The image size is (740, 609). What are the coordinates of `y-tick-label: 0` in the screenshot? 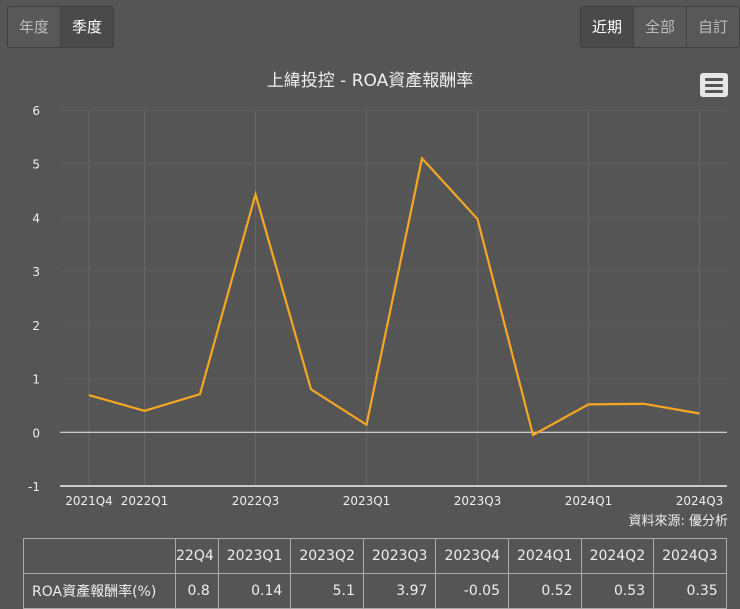 It's located at (36, 433).